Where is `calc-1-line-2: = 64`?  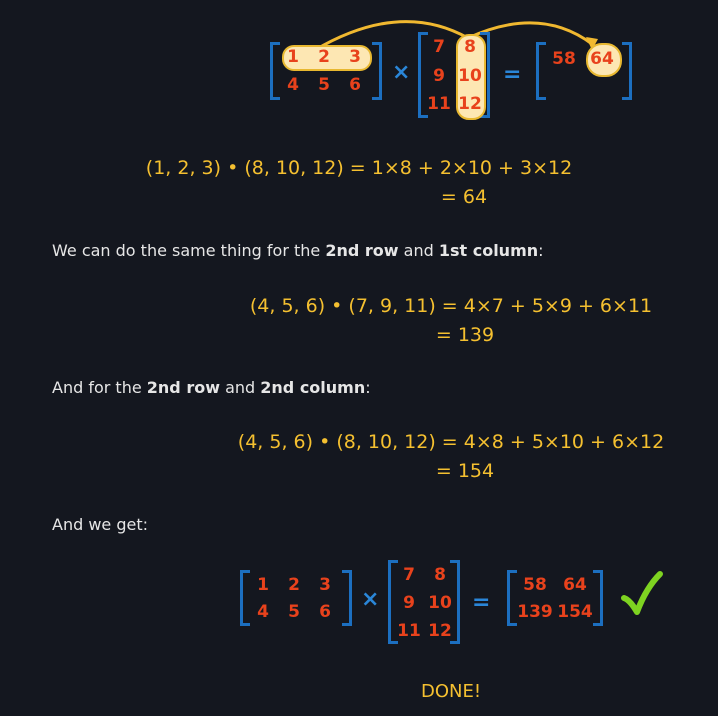 calc-1-line-2: = 64 is located at coordinates (464, 197).